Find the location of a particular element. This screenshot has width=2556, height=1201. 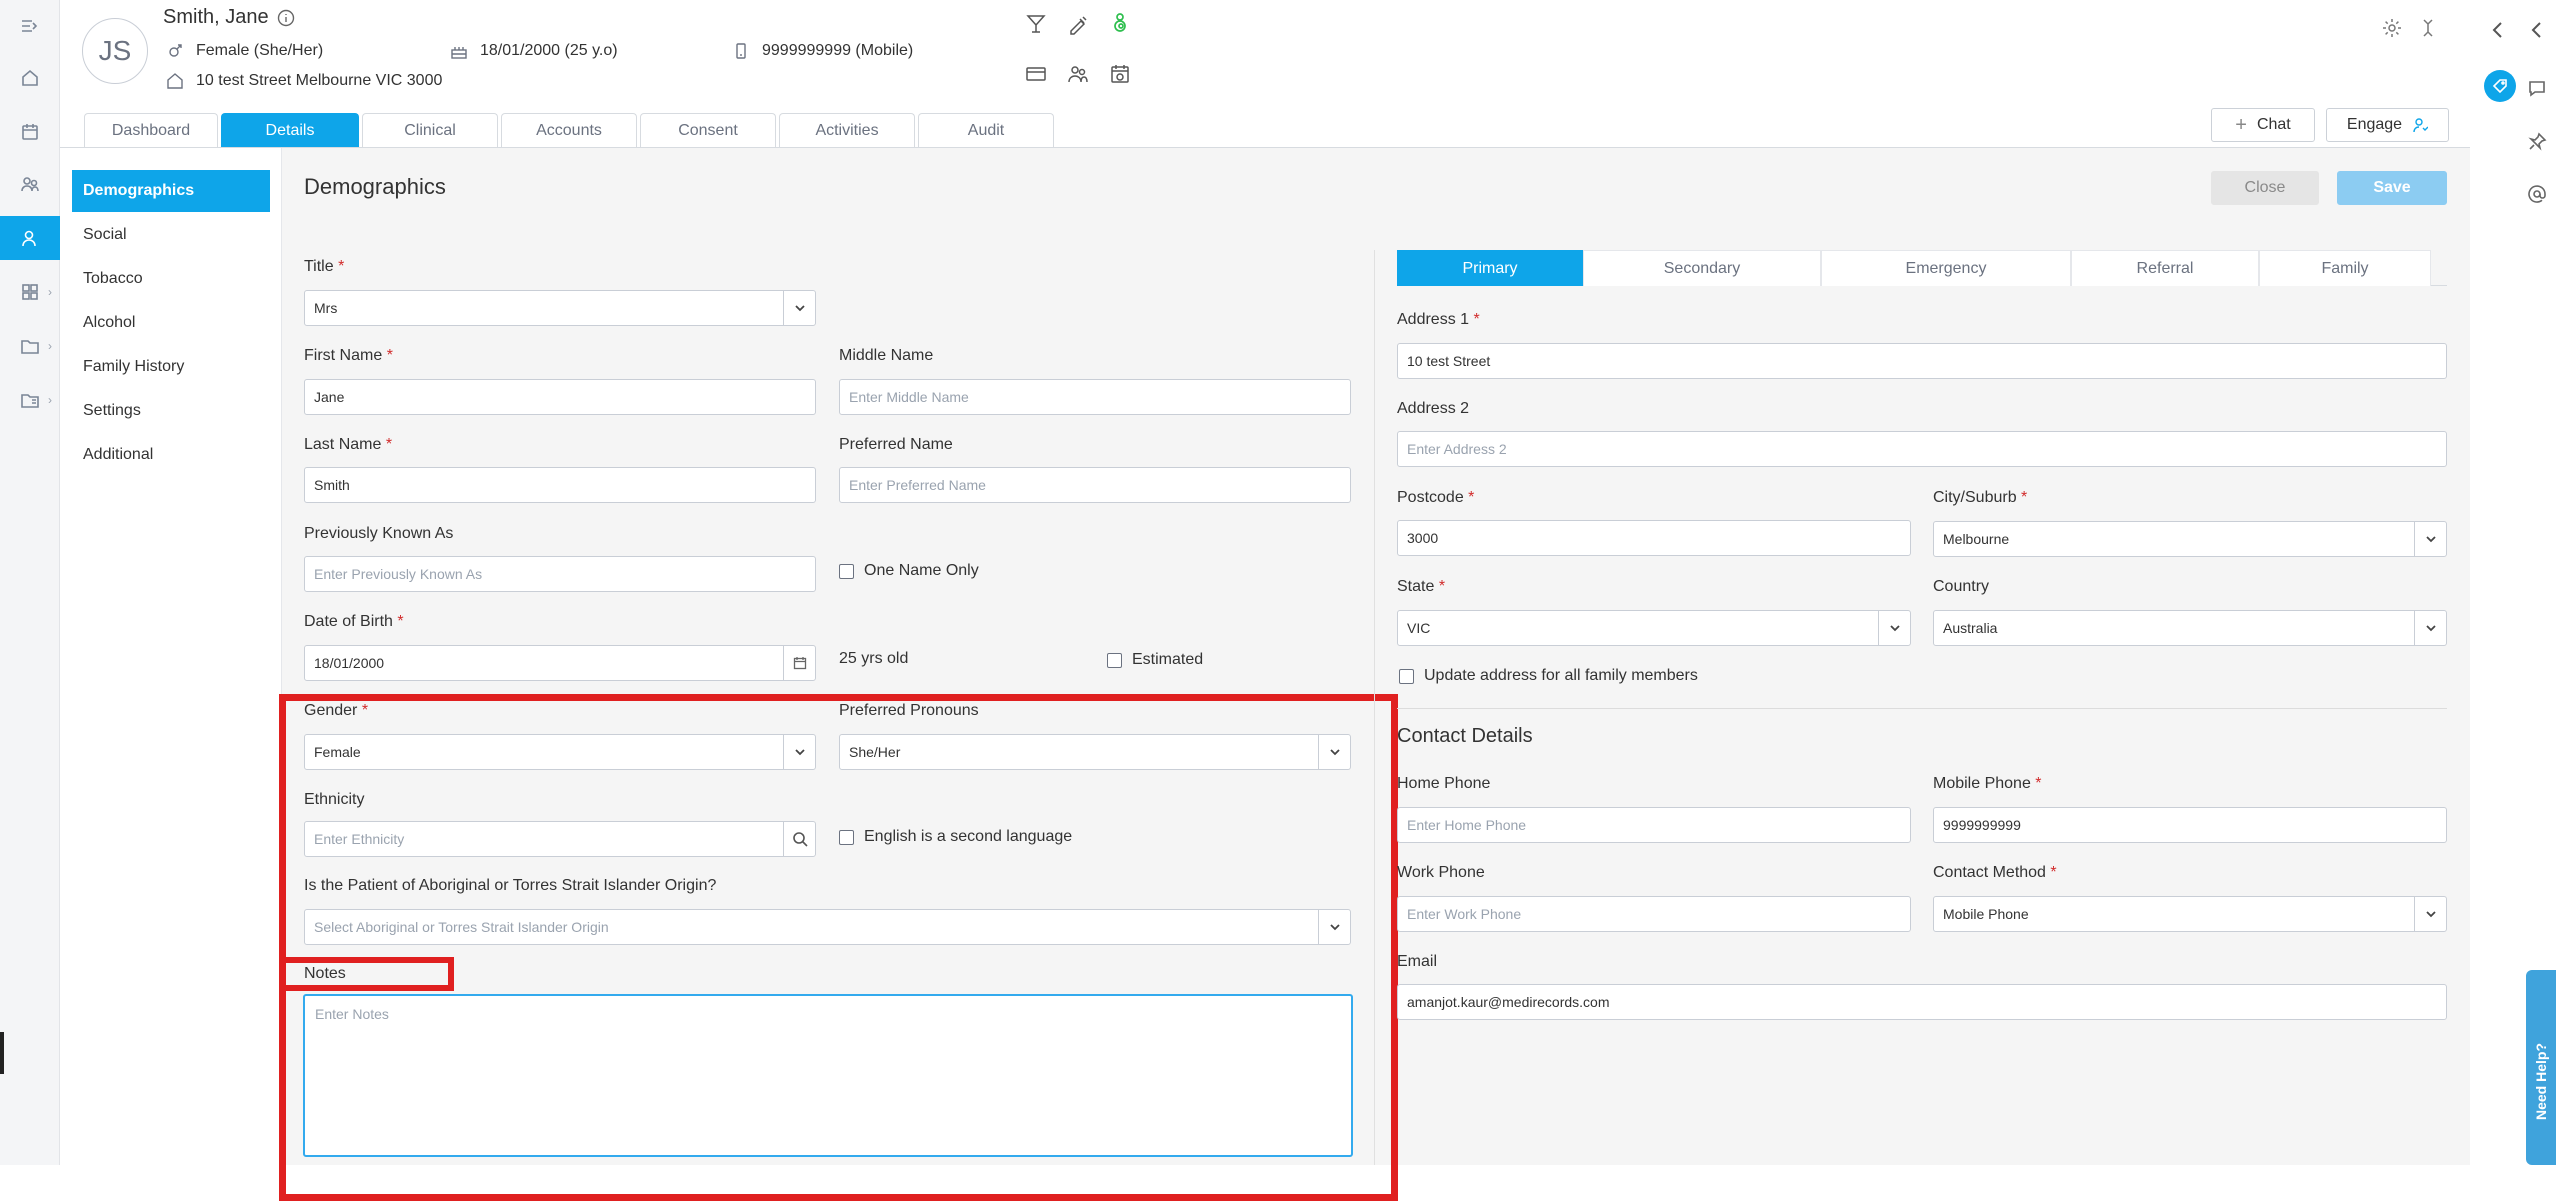

last-name-label: Last Name * is located at coordinates (348, 445).